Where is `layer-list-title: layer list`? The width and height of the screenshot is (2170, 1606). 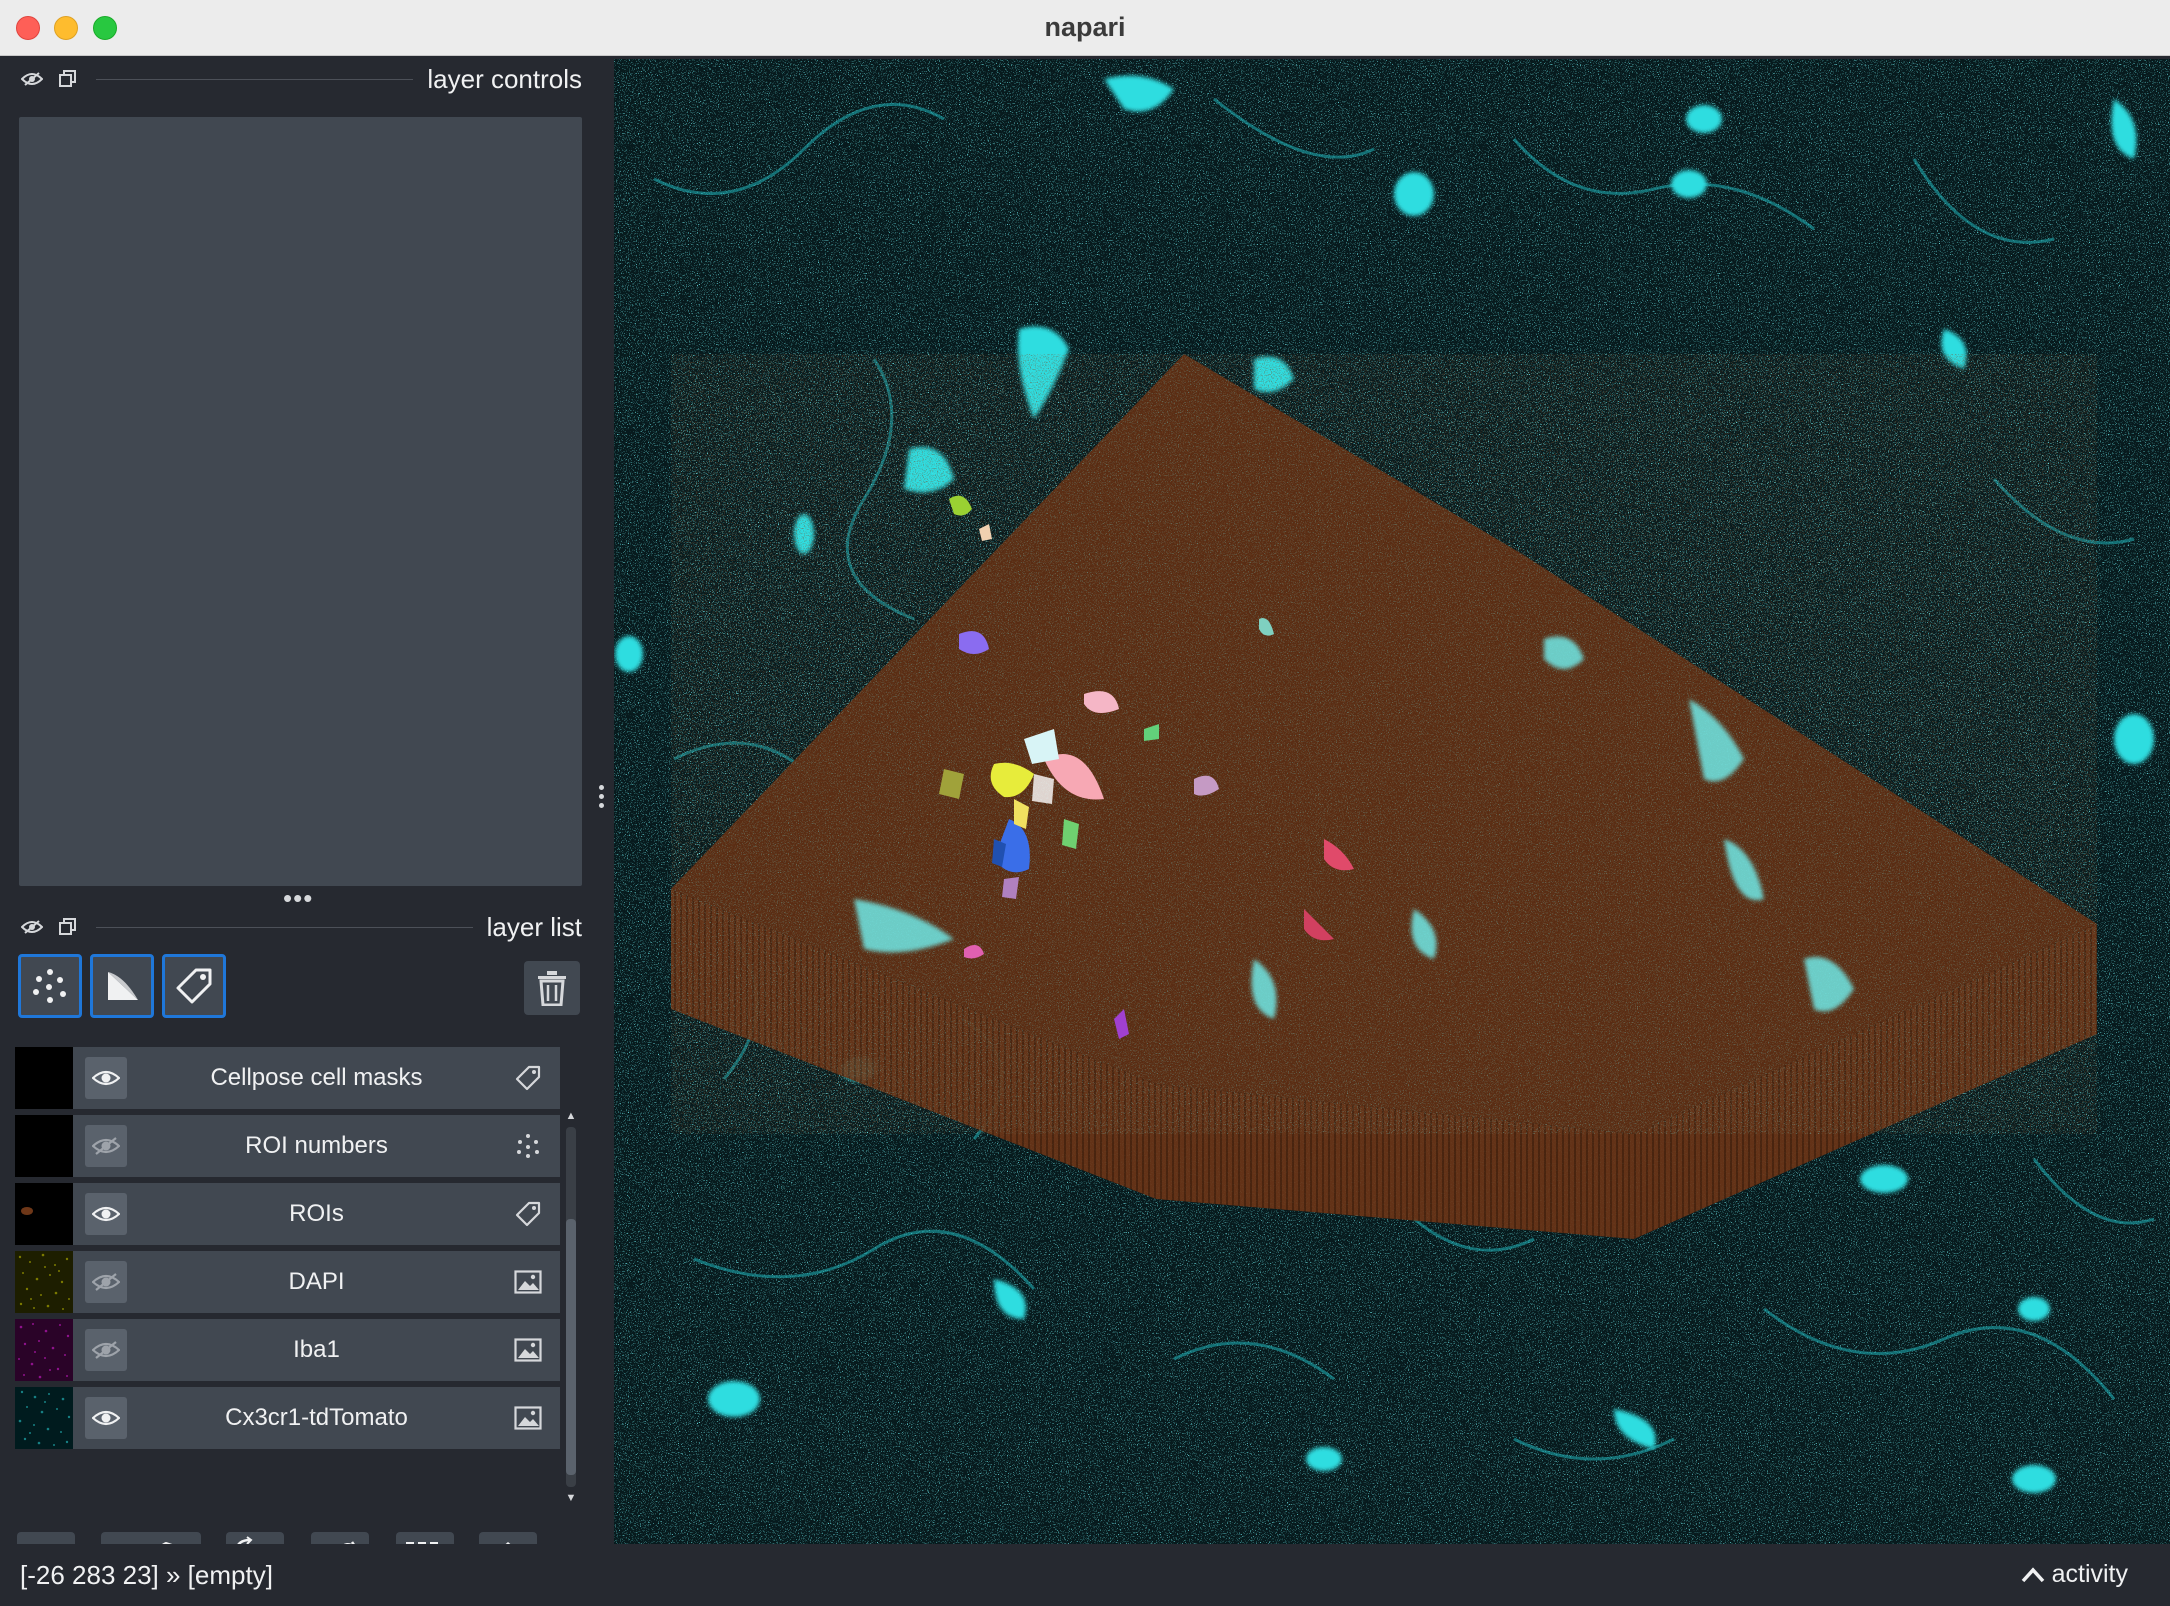 layer-list-title: layer list is located at coordinates (534, 926).